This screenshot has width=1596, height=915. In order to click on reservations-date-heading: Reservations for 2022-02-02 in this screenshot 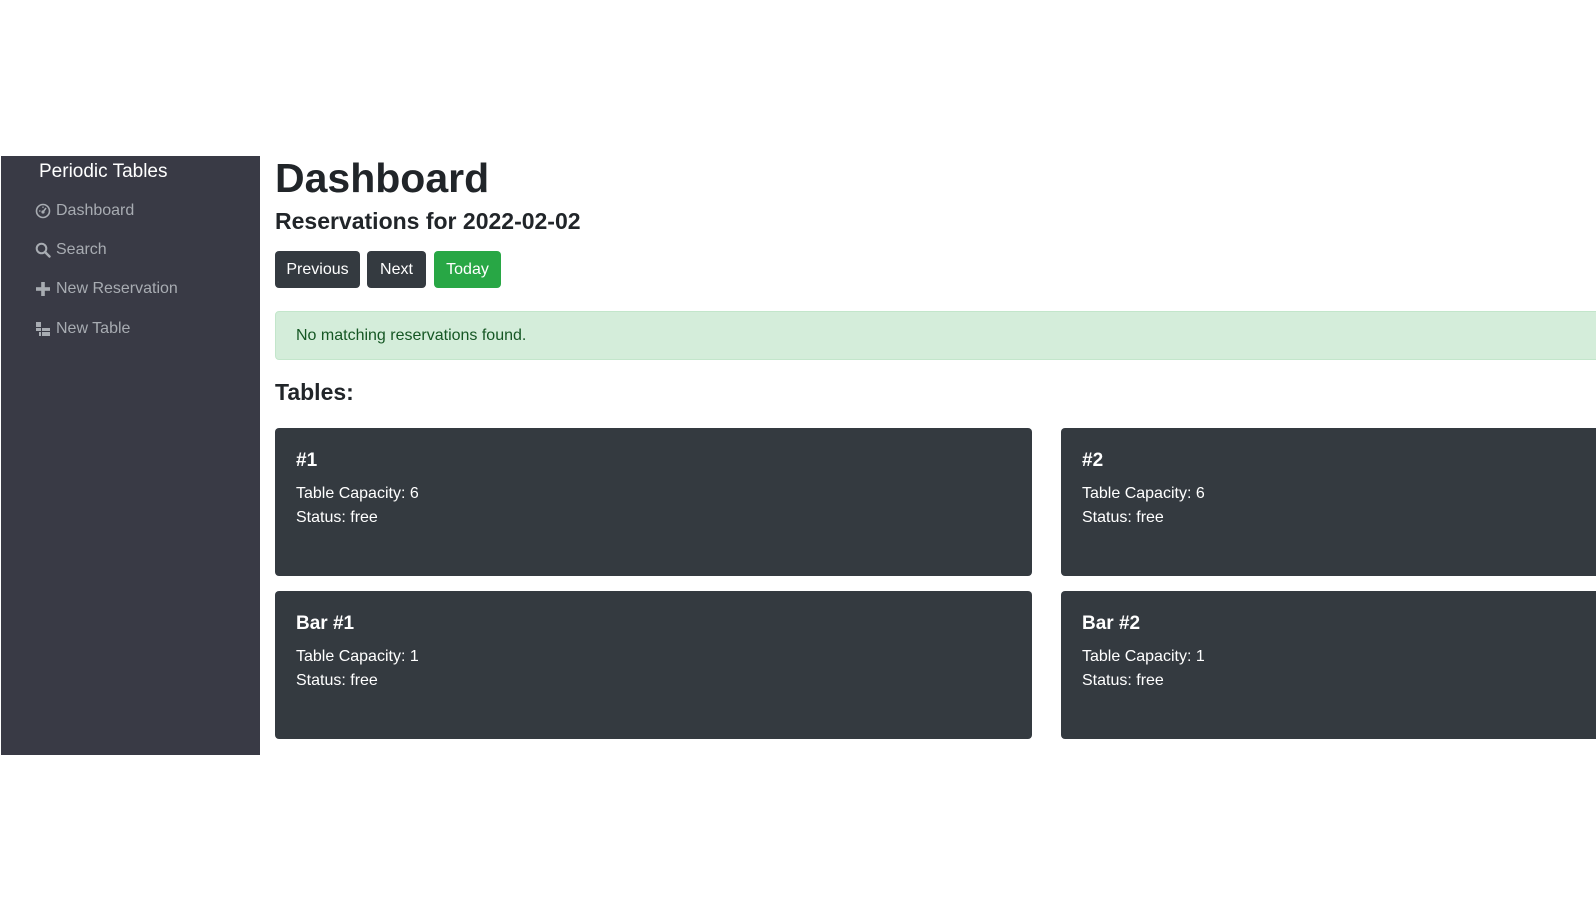, I will do `click(428, 221)`.